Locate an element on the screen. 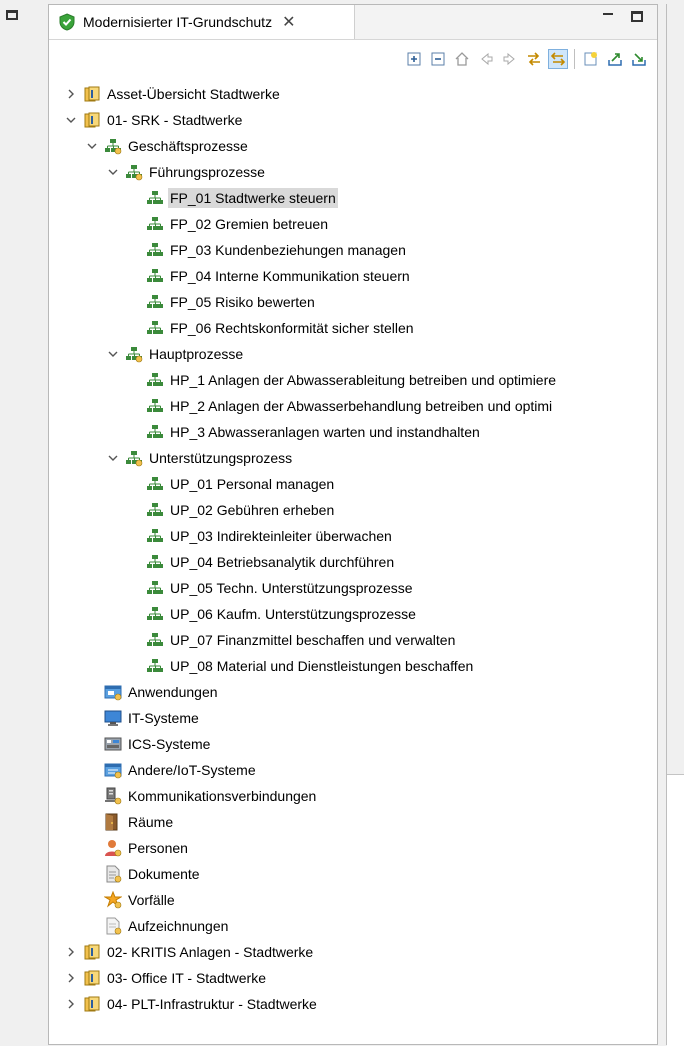  tree-item: Unterstützungsprozess is located at coordinates (353, 458).